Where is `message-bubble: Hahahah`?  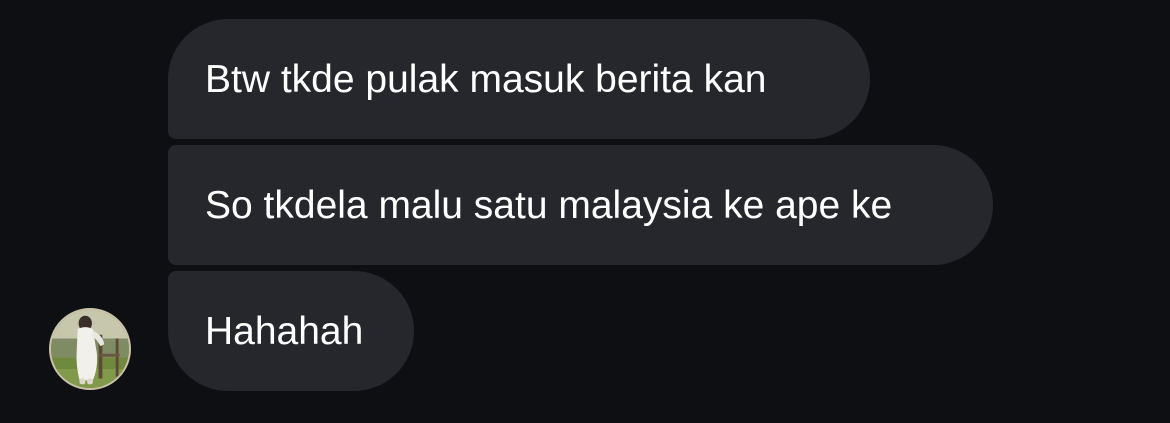
message-bubble: Hahahah is located at coordinates (291, 331).